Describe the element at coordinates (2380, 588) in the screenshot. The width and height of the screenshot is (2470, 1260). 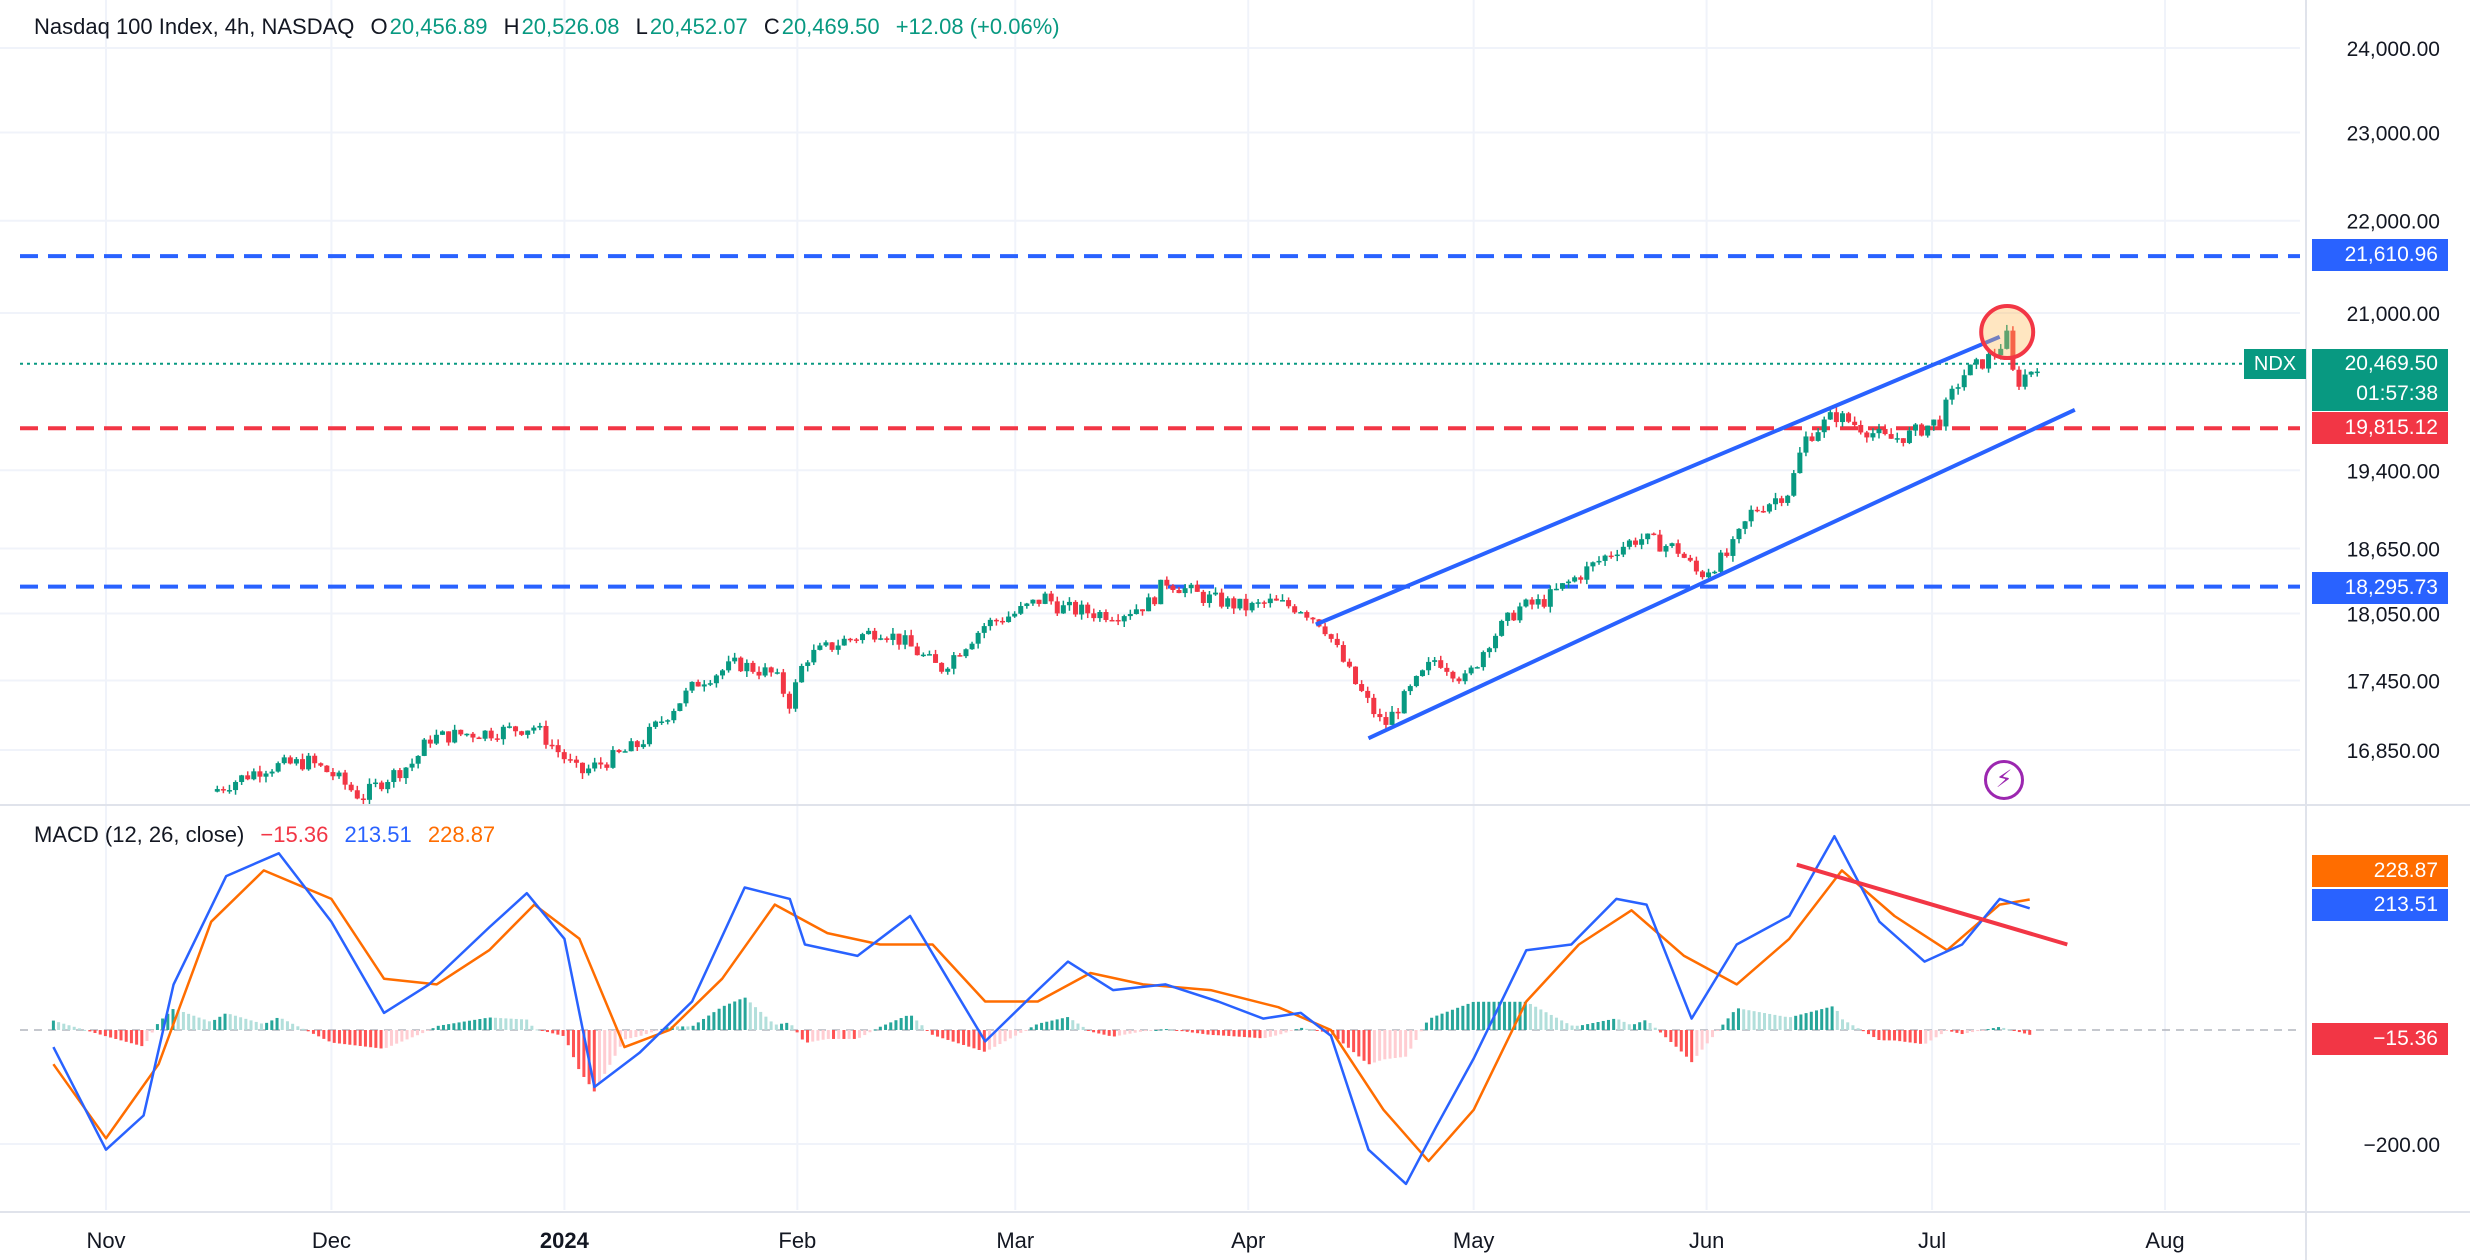
I see `level-tag-18295: 18,295.73` at that location.